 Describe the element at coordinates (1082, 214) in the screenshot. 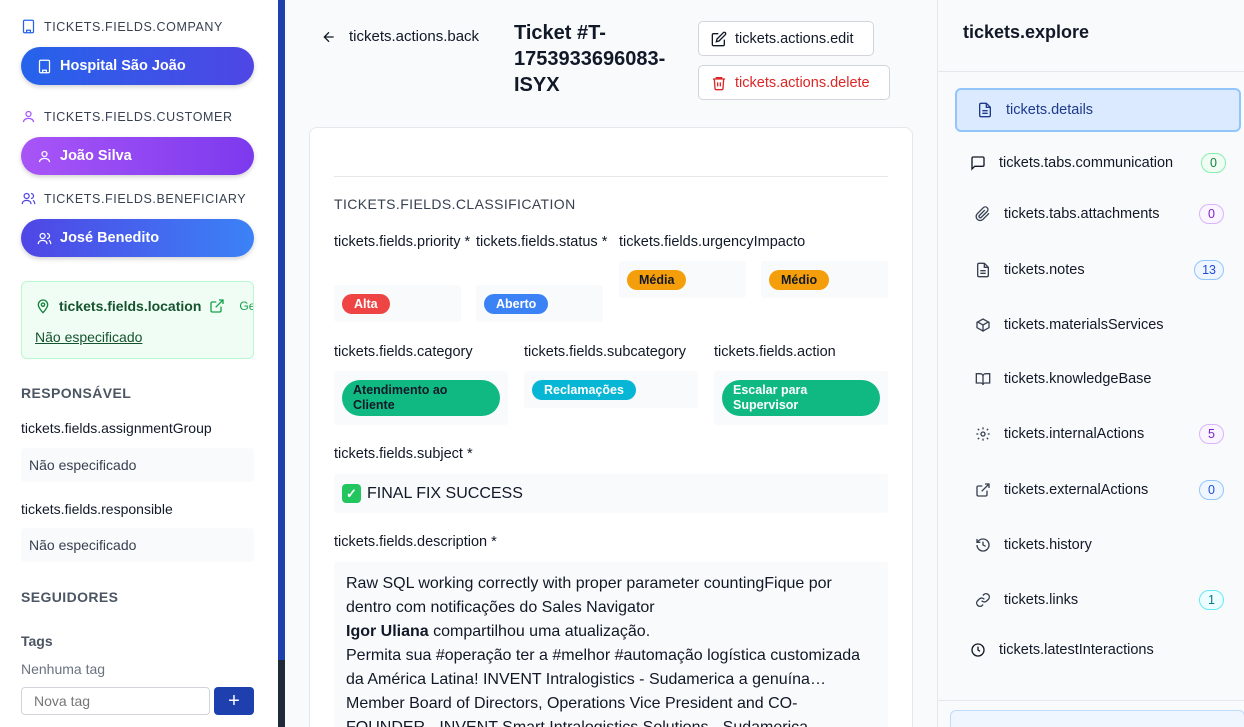

I see `nav-label: tickets.tabs.attachments` at that location.